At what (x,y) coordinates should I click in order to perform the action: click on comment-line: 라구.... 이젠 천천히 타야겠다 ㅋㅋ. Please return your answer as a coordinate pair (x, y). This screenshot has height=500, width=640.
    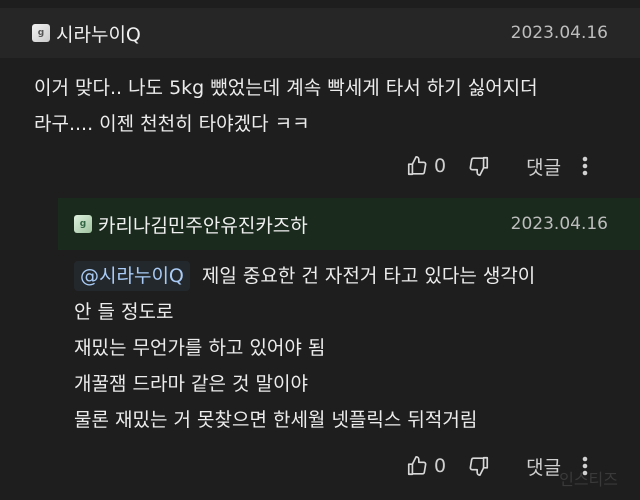
    Looking at the image, I should click on (172, 124).